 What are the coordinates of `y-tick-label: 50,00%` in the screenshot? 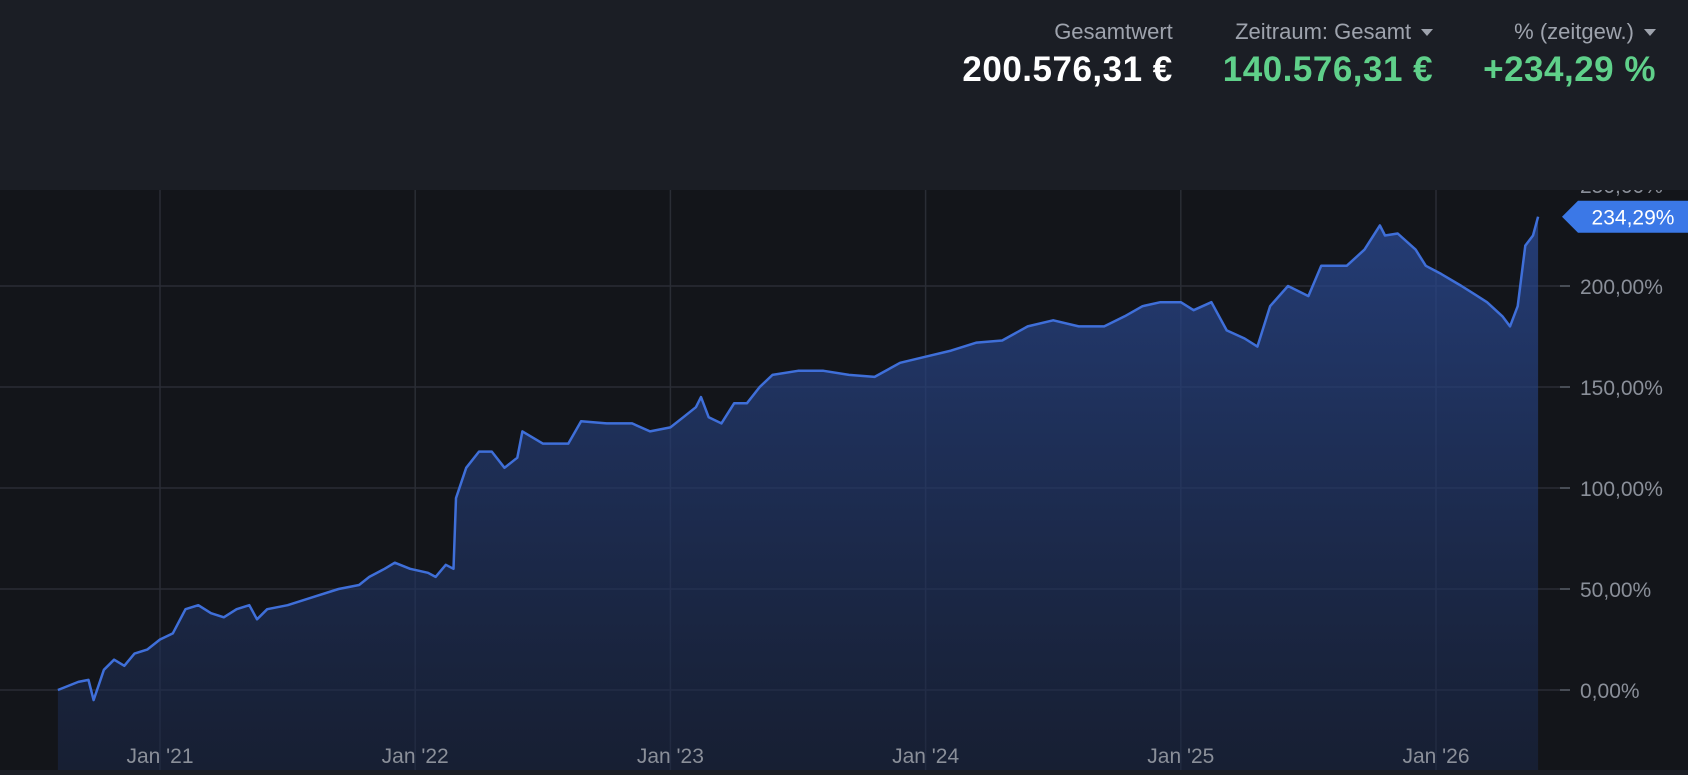 It's located at (1615, 590).